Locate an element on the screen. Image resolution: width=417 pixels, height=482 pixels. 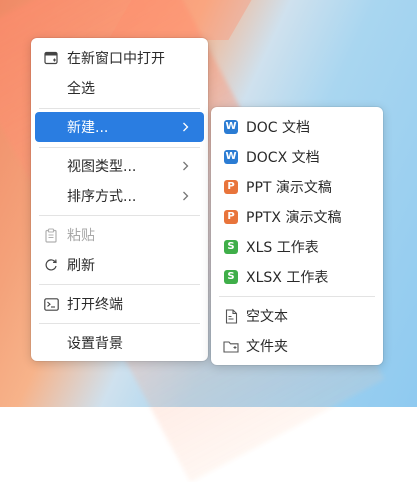
pptx-icon: P is located at coordinates (231, 217).